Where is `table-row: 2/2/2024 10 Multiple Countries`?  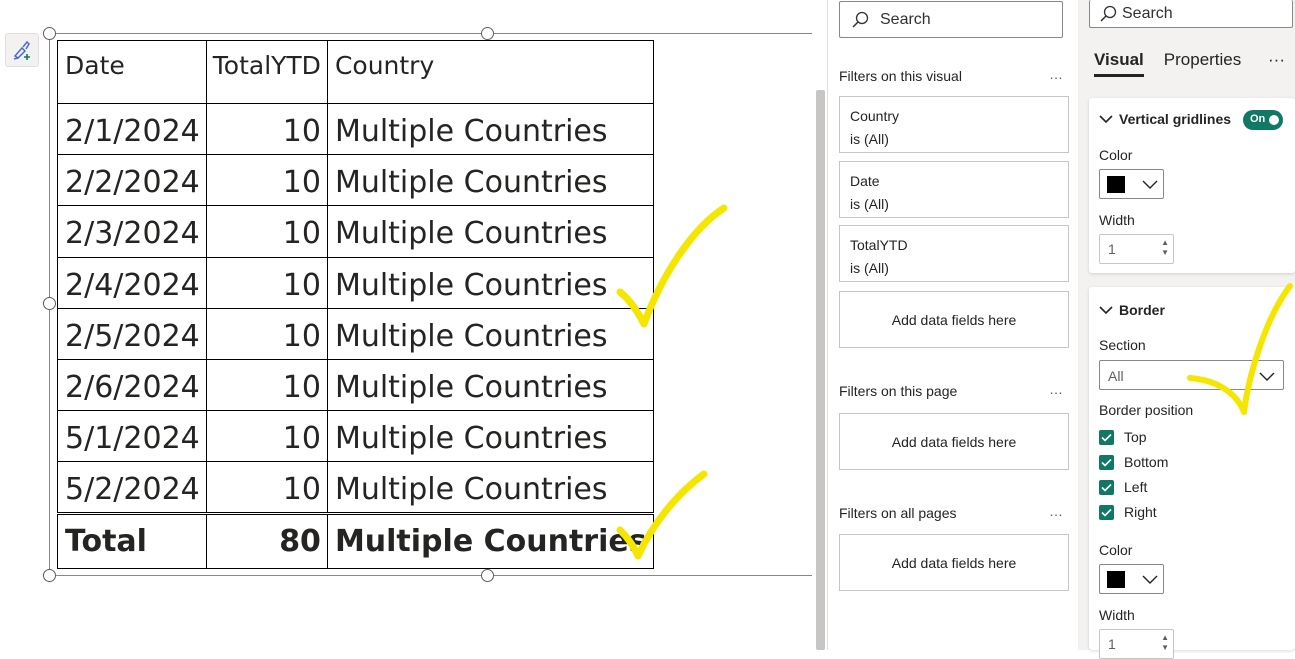
table-row: 2/2/2024 10 Multiple Countries is located at coordinates (355, 180).